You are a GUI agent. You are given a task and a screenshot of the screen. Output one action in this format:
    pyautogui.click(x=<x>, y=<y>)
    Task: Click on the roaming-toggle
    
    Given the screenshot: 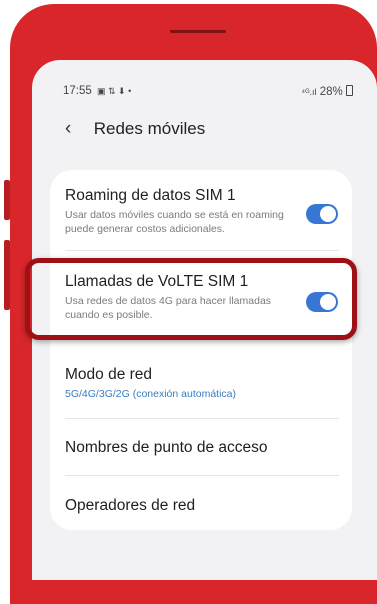 What is the action you would take?
    pyautogui.click(x=322, y=214)
    